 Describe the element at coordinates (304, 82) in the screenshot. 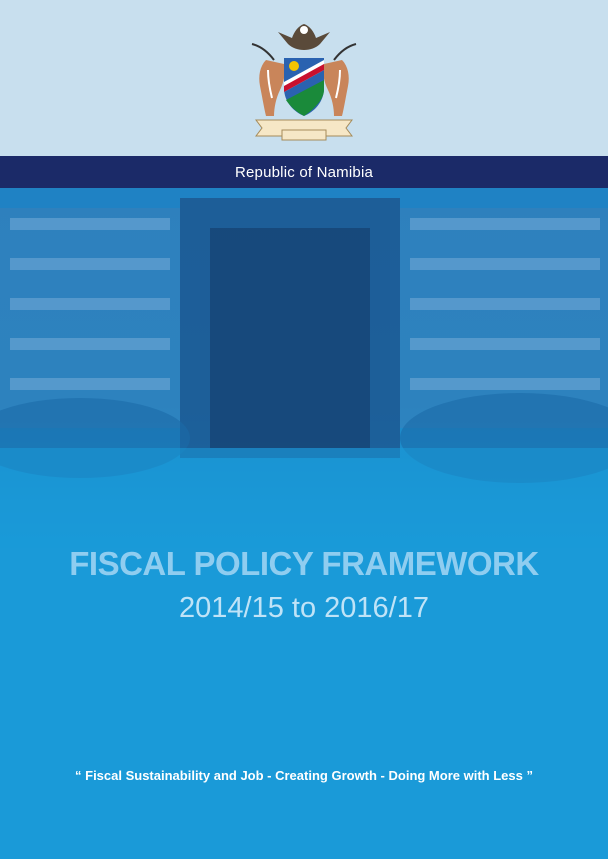

I see `coat-of-arms-icon` at that location.